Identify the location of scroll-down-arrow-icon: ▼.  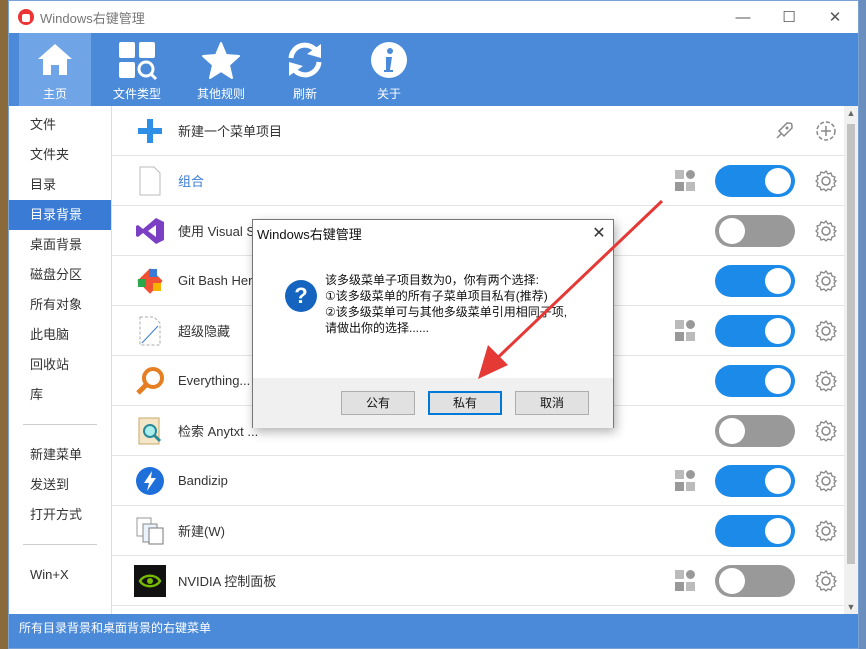
(851, 607).